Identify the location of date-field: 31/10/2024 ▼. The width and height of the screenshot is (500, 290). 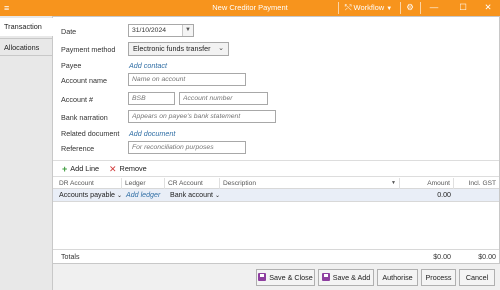
(161, 30).